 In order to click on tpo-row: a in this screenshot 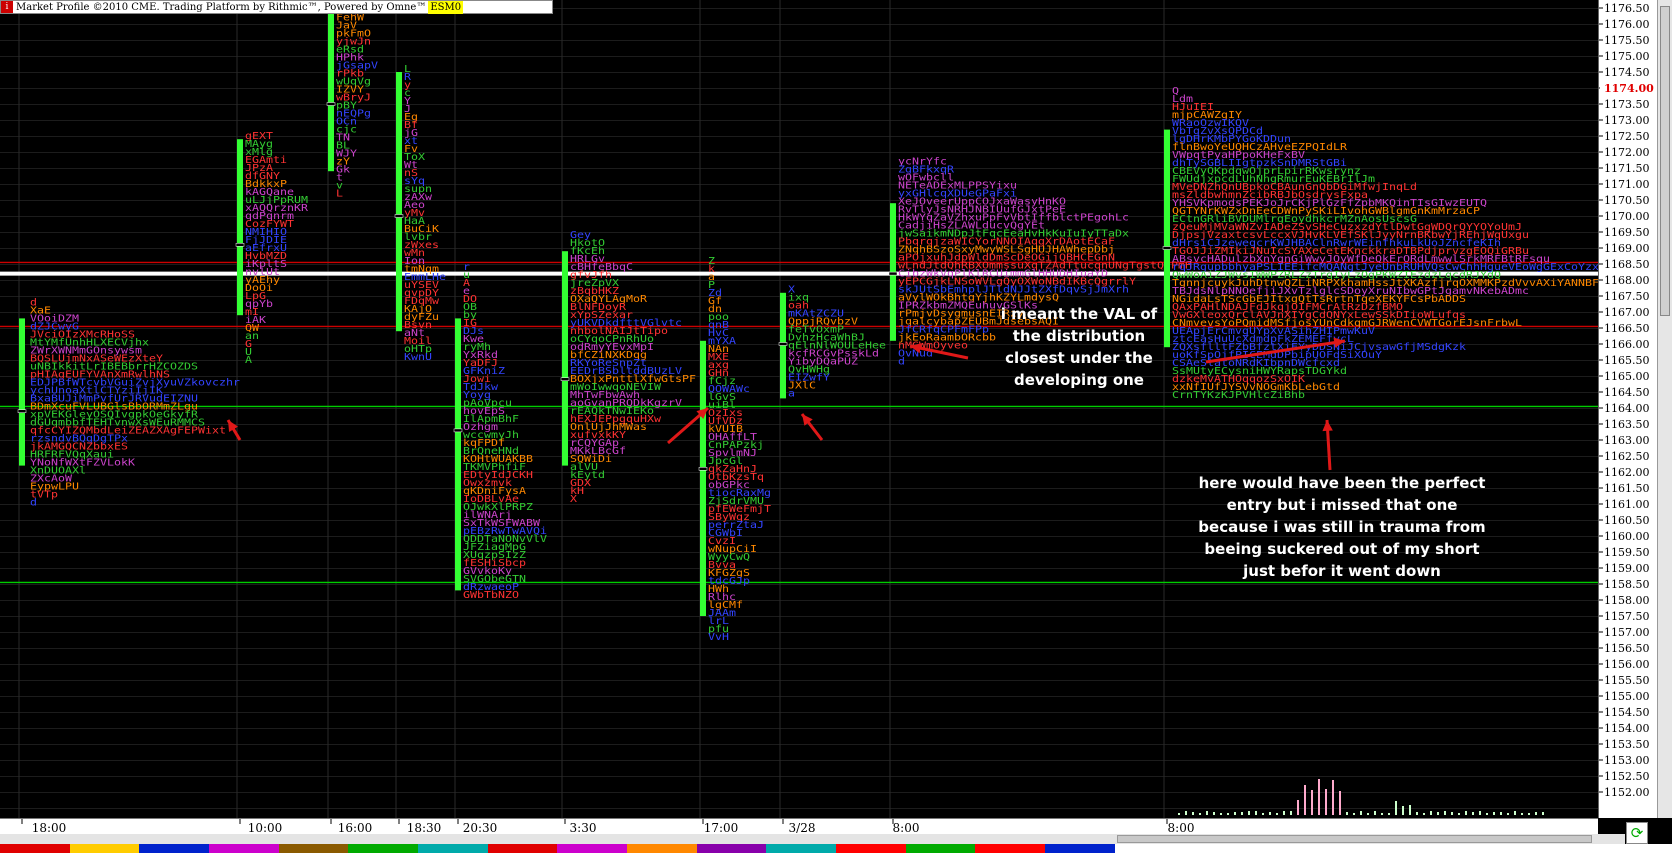, I will do `click(791, 394)`.